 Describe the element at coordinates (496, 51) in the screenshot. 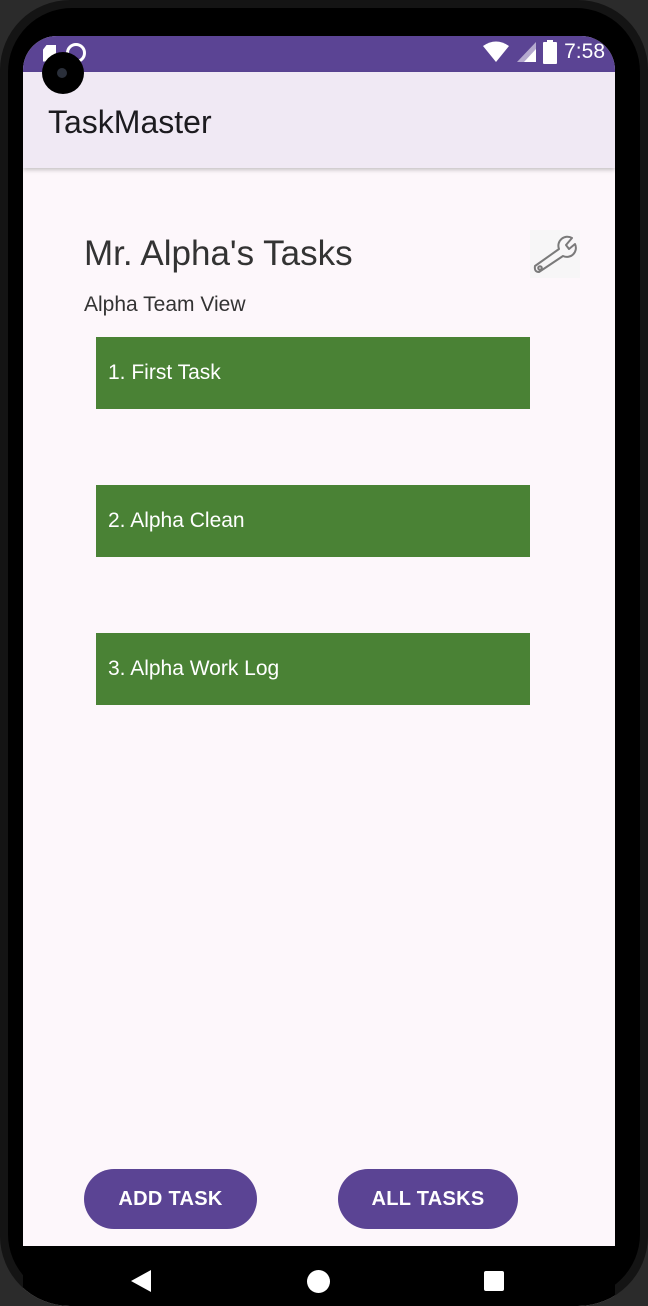

I see `wifi-icon` at that location.